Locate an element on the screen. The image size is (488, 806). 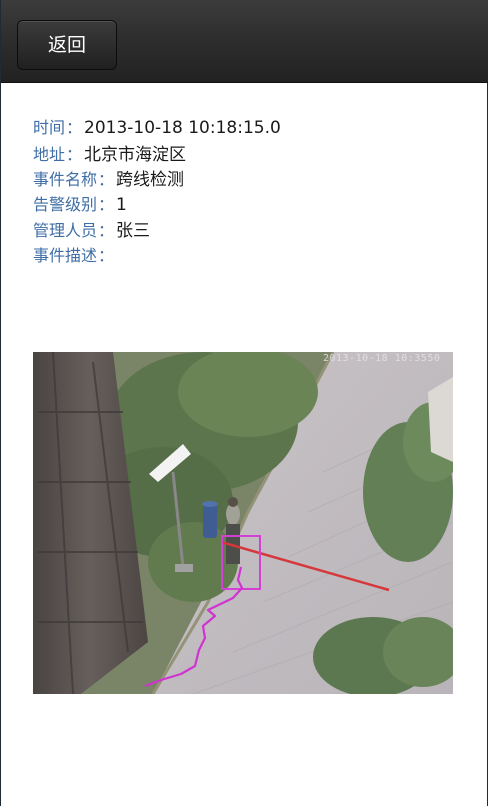
description-label: 事件描述 is located at coordinates (65, 255).